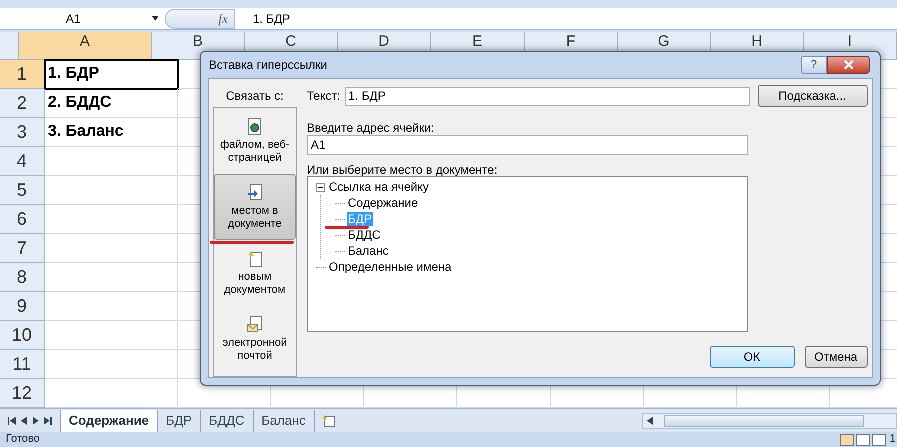 Image resolution: width=897 pixels, height=447 pixels. I want to click on ok-button: ОК, so click(752, 357).